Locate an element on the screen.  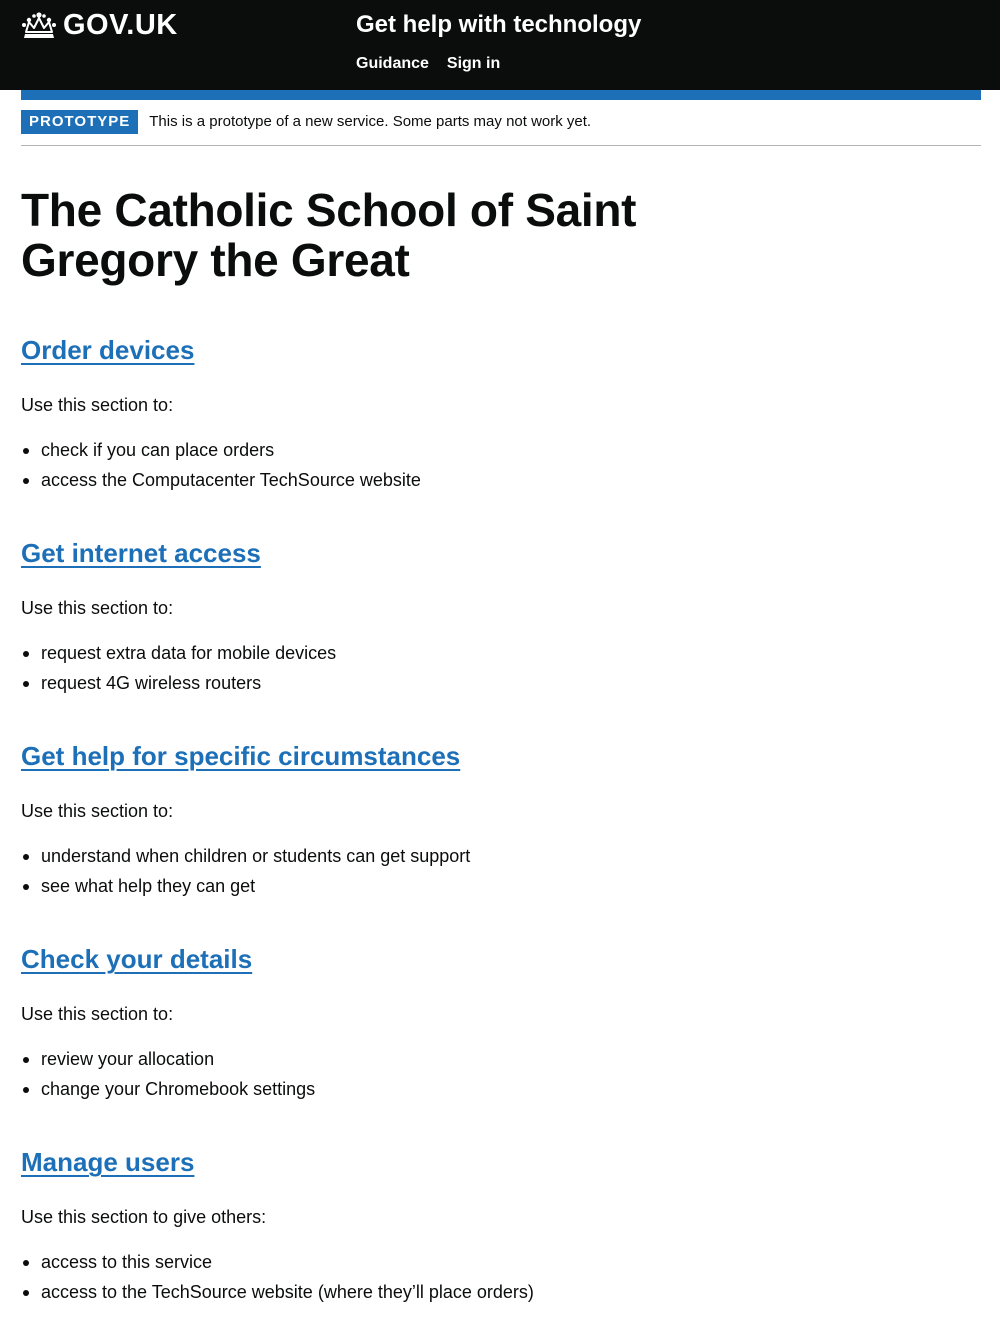
header-navigation: Guidance Sign in is located at coordinates (428, 64).